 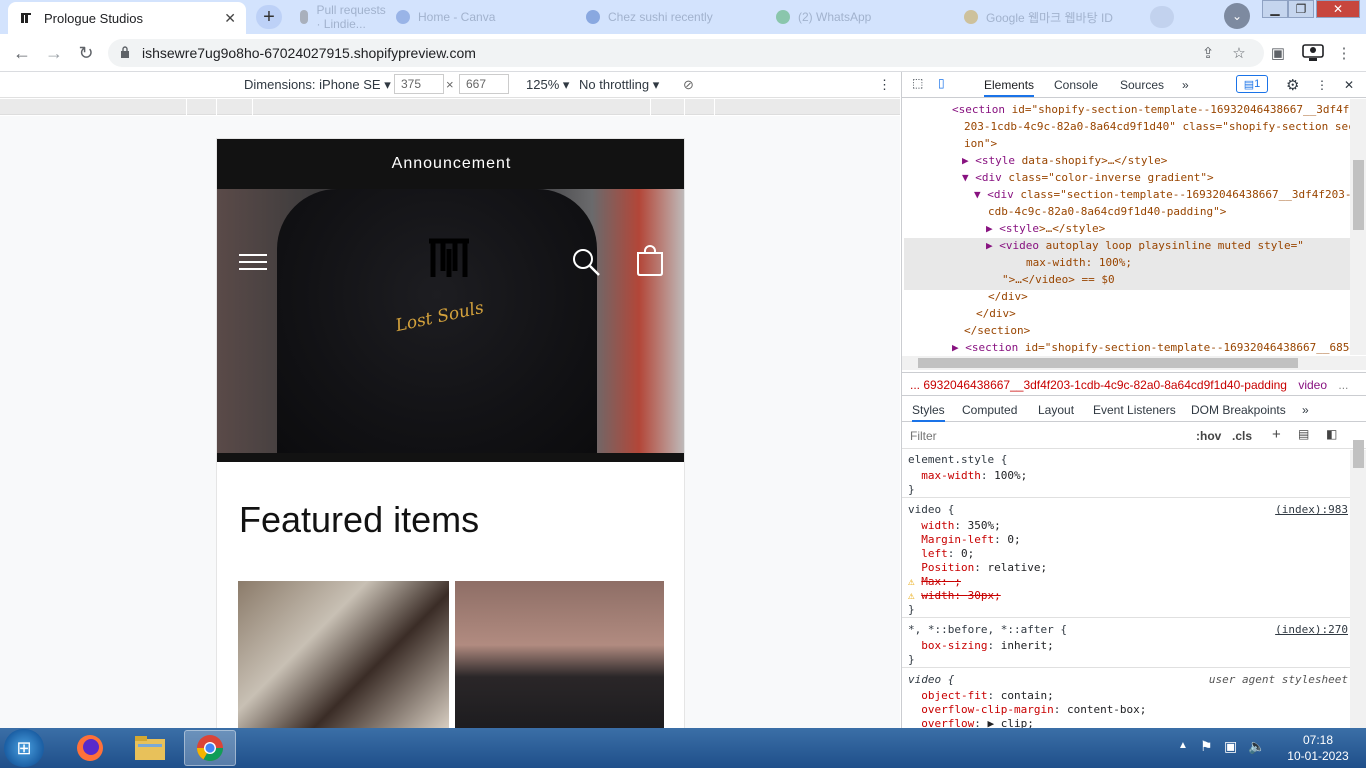 I want to click on style-selector: element.style {, so click(x=957, y=460).